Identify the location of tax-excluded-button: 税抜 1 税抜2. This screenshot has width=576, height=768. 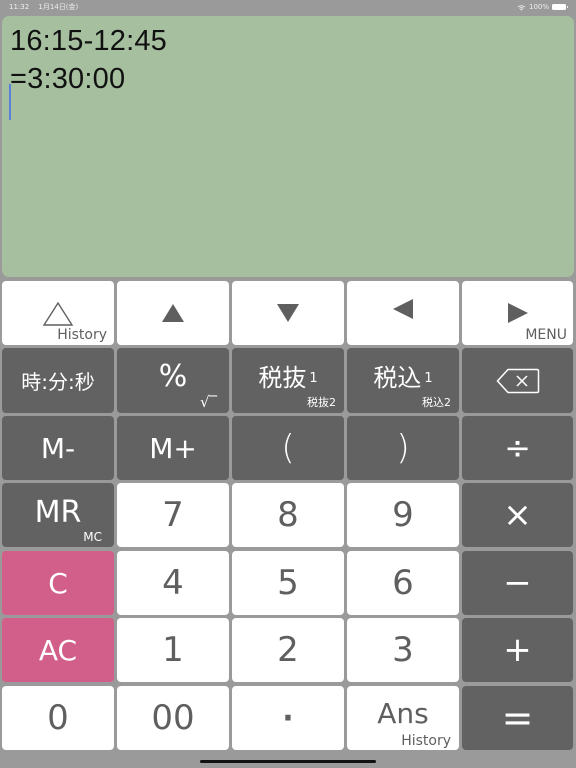
(288, 380).